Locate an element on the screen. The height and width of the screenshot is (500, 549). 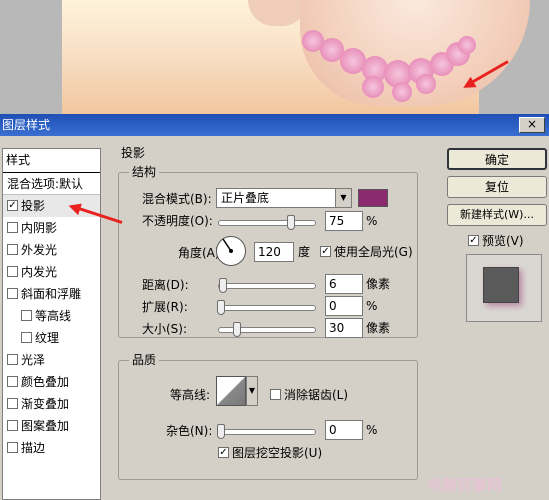
reset-button: 复位 is located at coordinates (497, 187).